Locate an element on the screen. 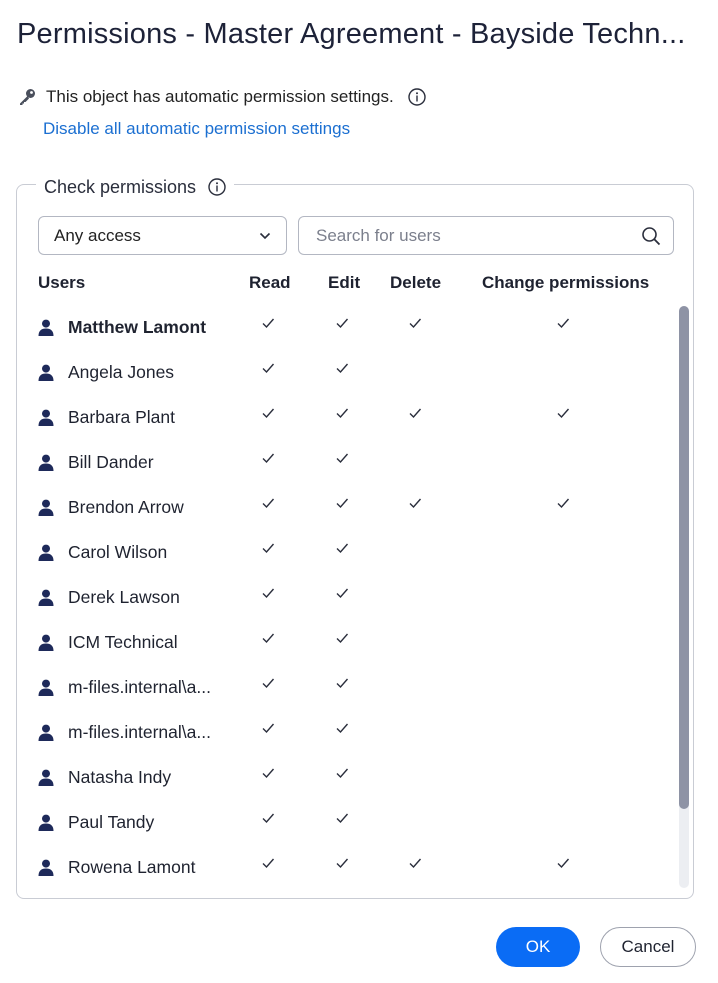 This screenshot has height=983, width=718. key-icon is located at coordinates (27, 97).